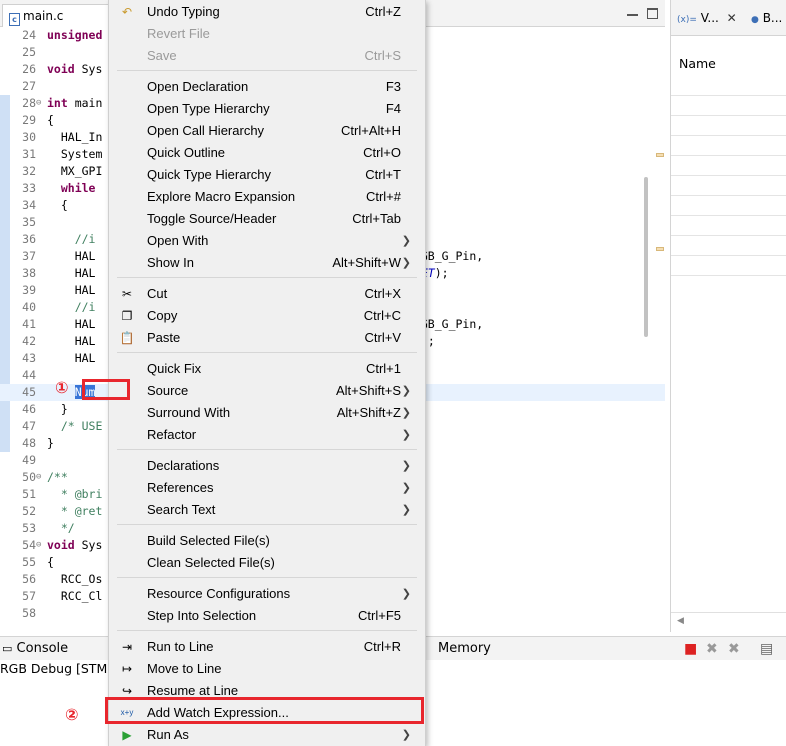 This screenshot has height=746, width=786. What do you see at coordinates (267, 647) in the screenshot?
I see `menu-item-run-to-line: ⇥ Run to Line Ctrl+R` at bounding box center [267, 647].